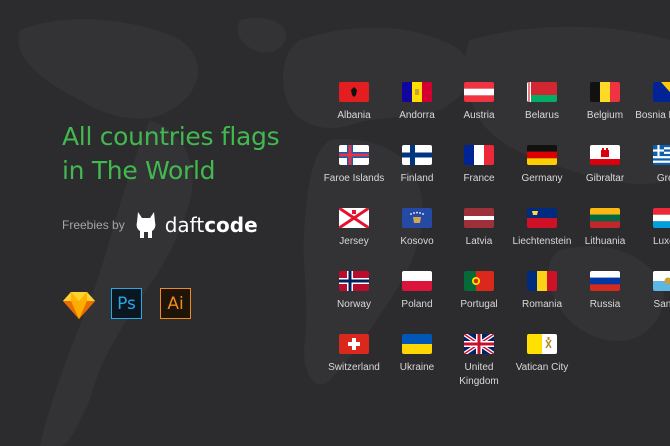 This screenshot has width=670, height=446. Describe the element at coordinates (160, 225) in the screenshot. I see `credit: Freebies by daftcode` at that location.